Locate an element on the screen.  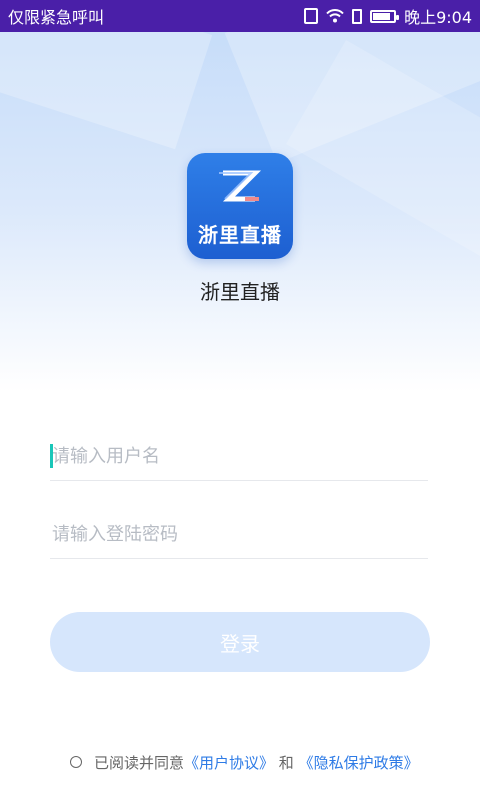
agreement-prefix: 已阅读并同意 is located at coordinates (139, 762).